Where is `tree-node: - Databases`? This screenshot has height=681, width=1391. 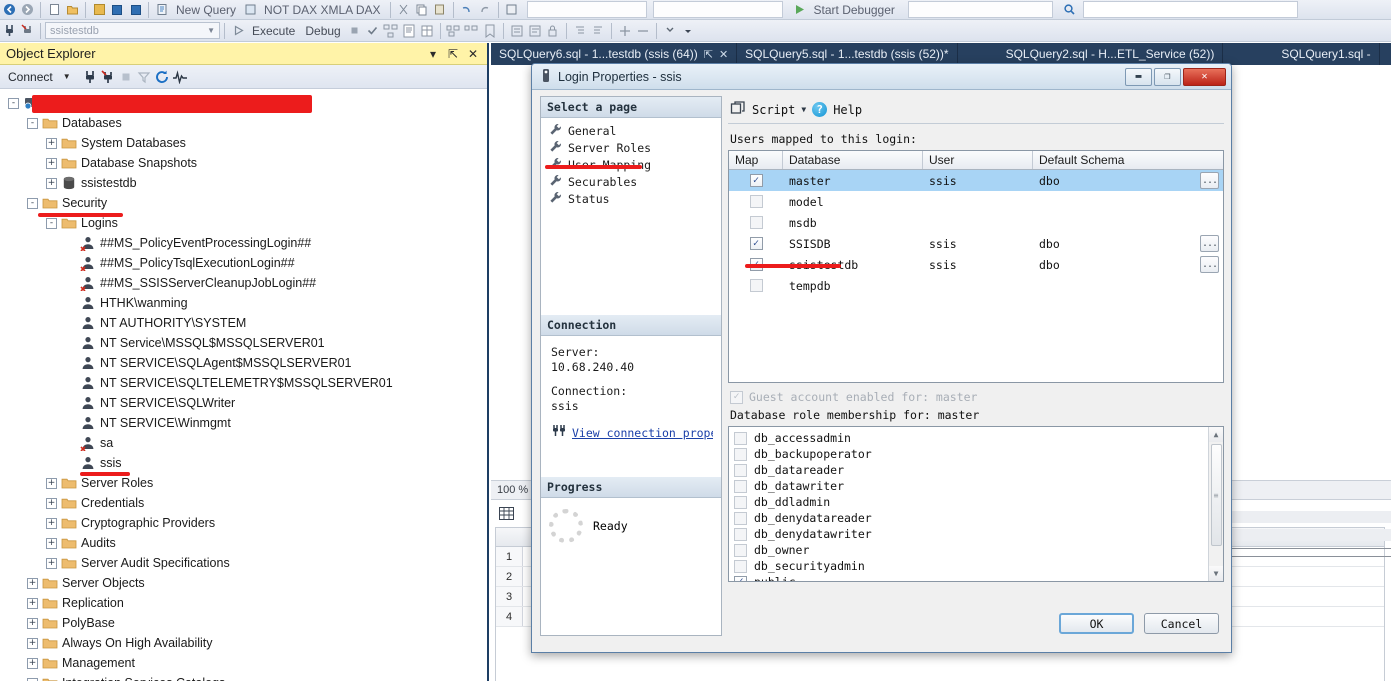
tree-node: - Databases is located at coordinates (243, 123).